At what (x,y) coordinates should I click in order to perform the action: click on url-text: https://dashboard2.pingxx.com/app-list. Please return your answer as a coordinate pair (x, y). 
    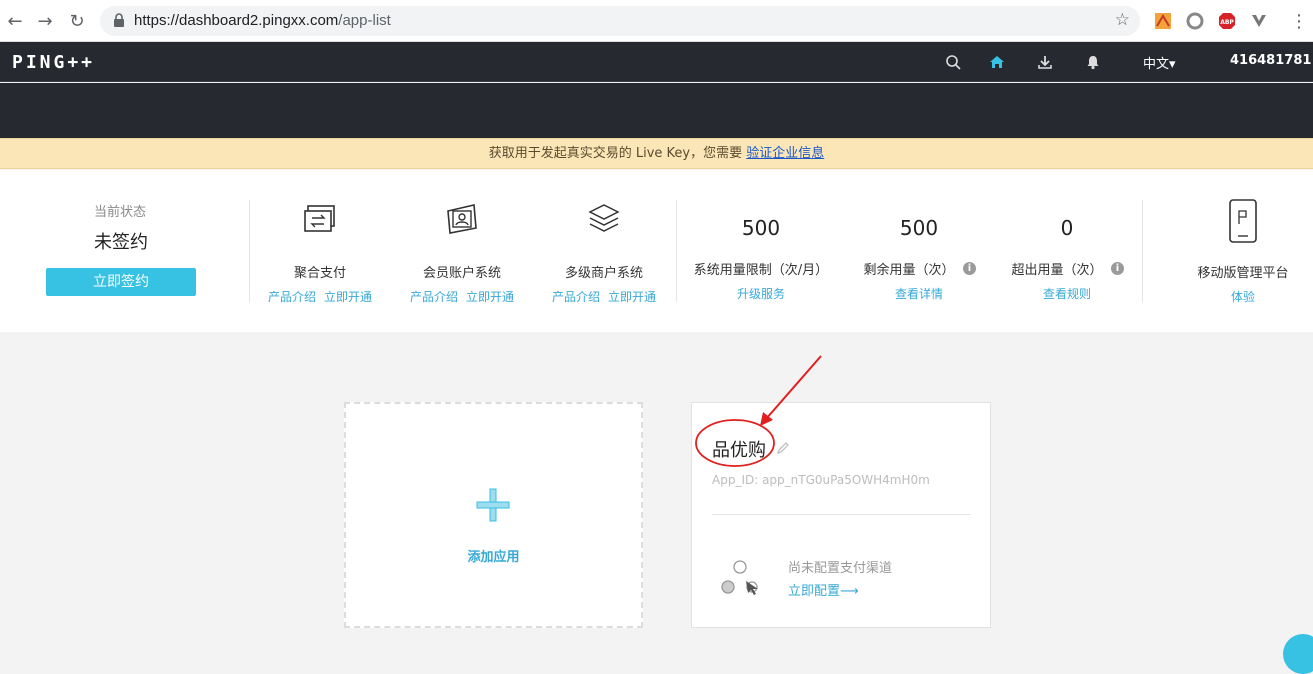
    Looking at the image, I should click on (262, 20).